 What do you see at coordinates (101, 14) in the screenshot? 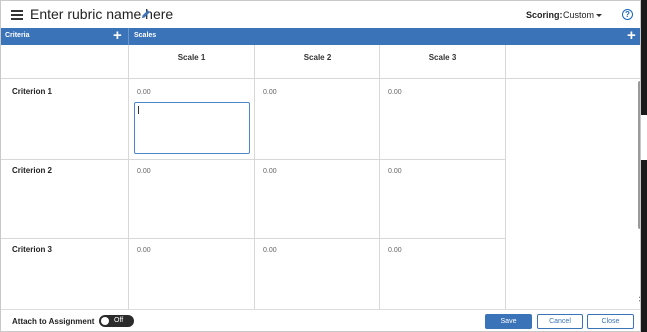
I see `rubric-name-field: Enter rubric name here` at bounding box center [101, 14].